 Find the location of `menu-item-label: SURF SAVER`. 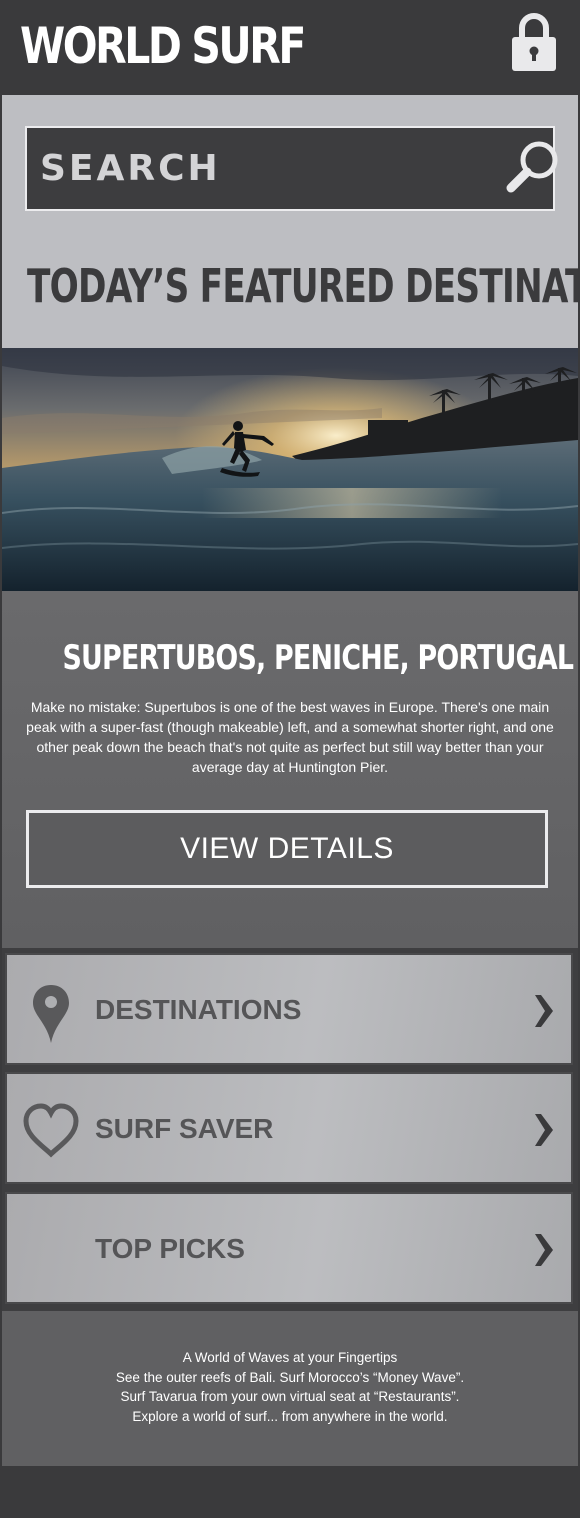

menu-item-label: SURF SAVER is located at coordinates (184, 1128).